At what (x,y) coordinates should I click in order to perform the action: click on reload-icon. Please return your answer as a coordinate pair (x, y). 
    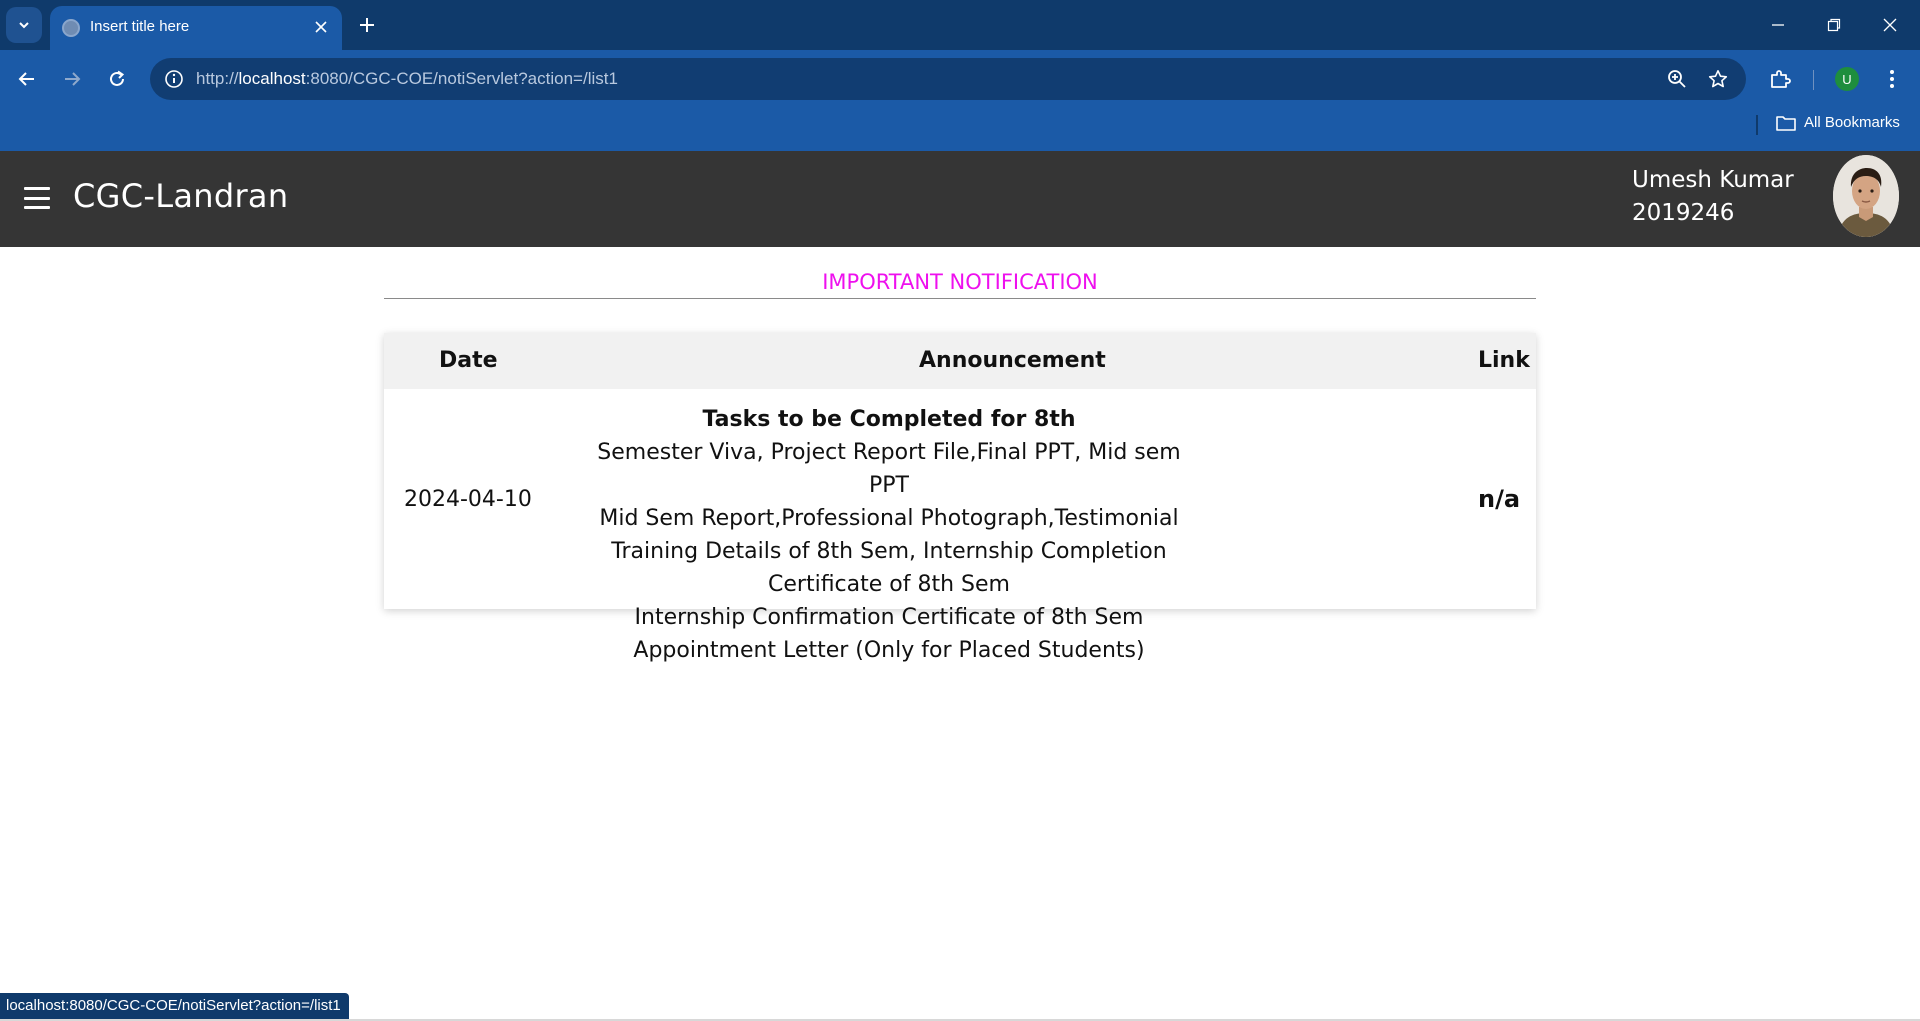
    Looking at the image, I should click on (117, 78).